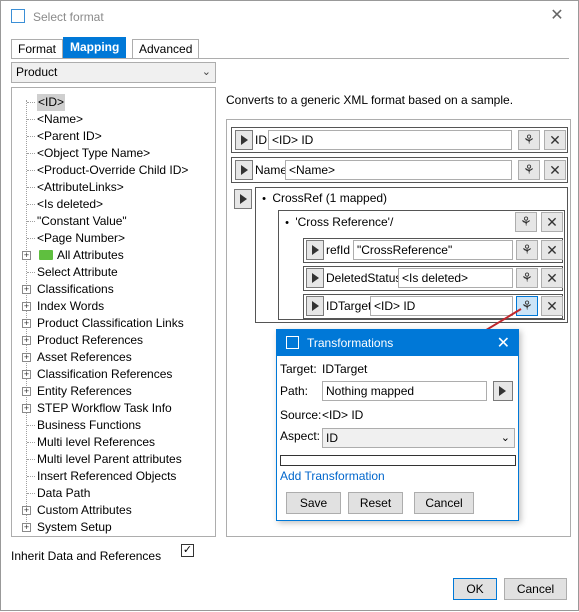 The image size is (579, 612). What do you see at coordinates (74, 527) in the screenshot?
I see `tree-item-label: System Setup` at bounding box center [74, 527].